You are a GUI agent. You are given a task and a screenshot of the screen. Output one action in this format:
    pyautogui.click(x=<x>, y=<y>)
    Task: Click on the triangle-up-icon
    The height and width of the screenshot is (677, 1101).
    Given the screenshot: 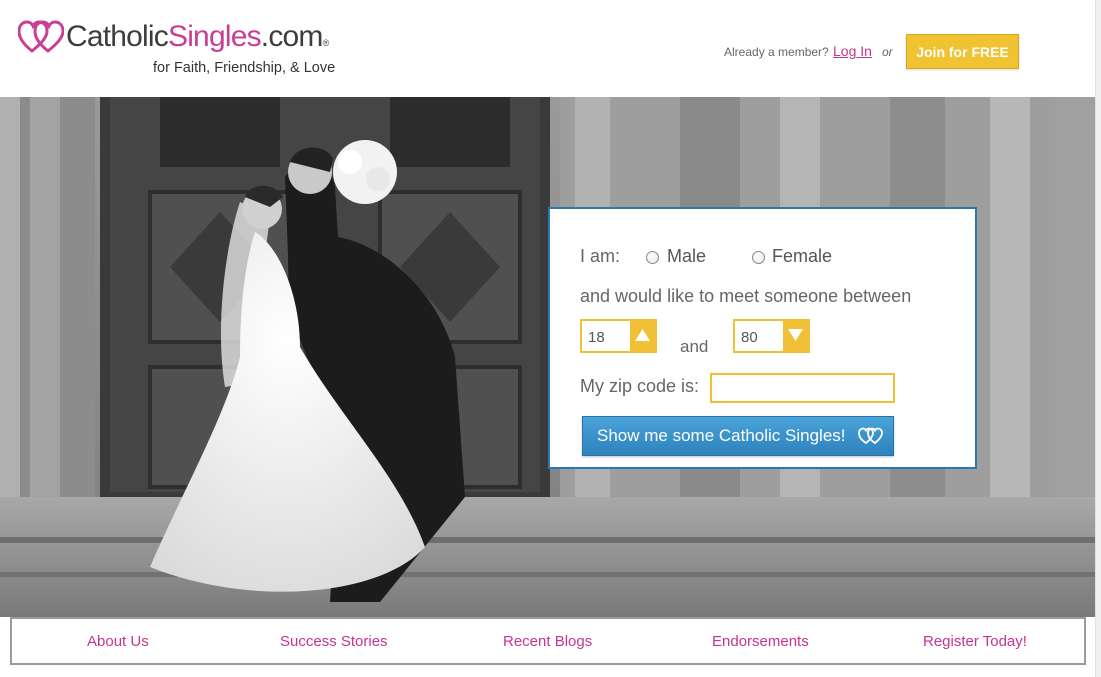 What is the action you would take?
    pyautogui.click(x=642, y=335)
    